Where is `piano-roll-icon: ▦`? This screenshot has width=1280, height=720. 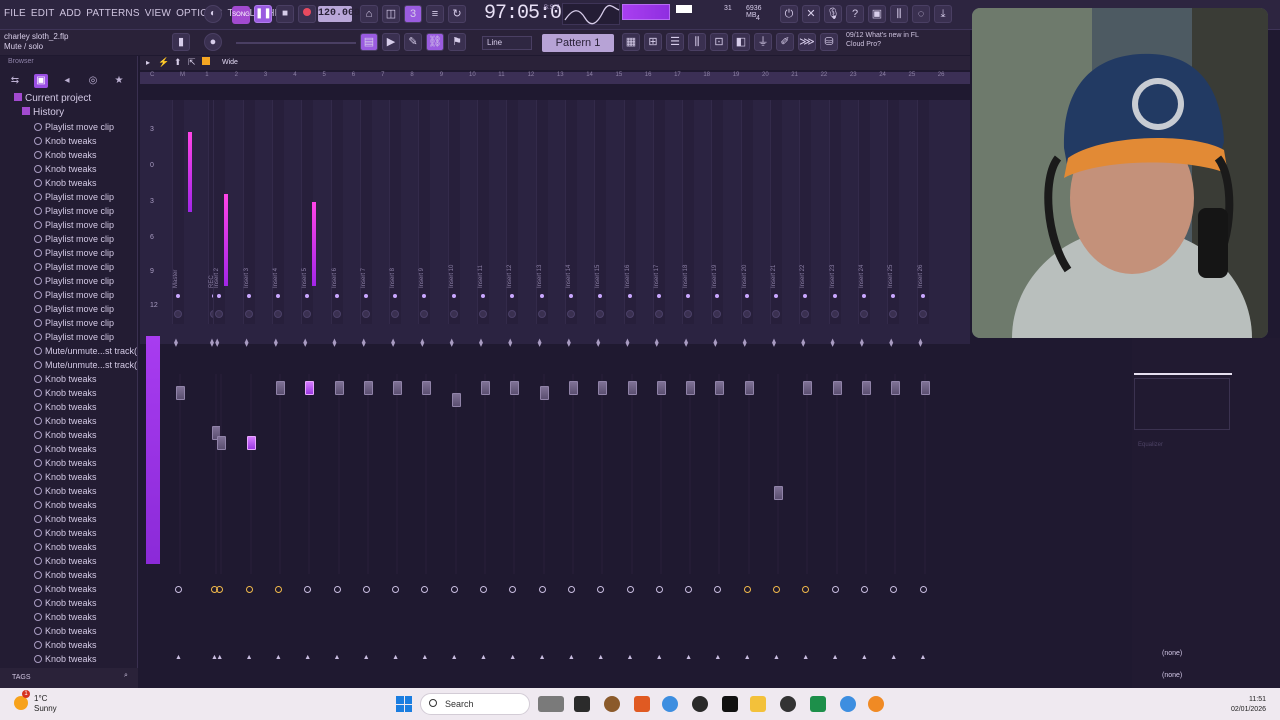 piano-roll-icon: ▦ is located at coordinates (631, 42).